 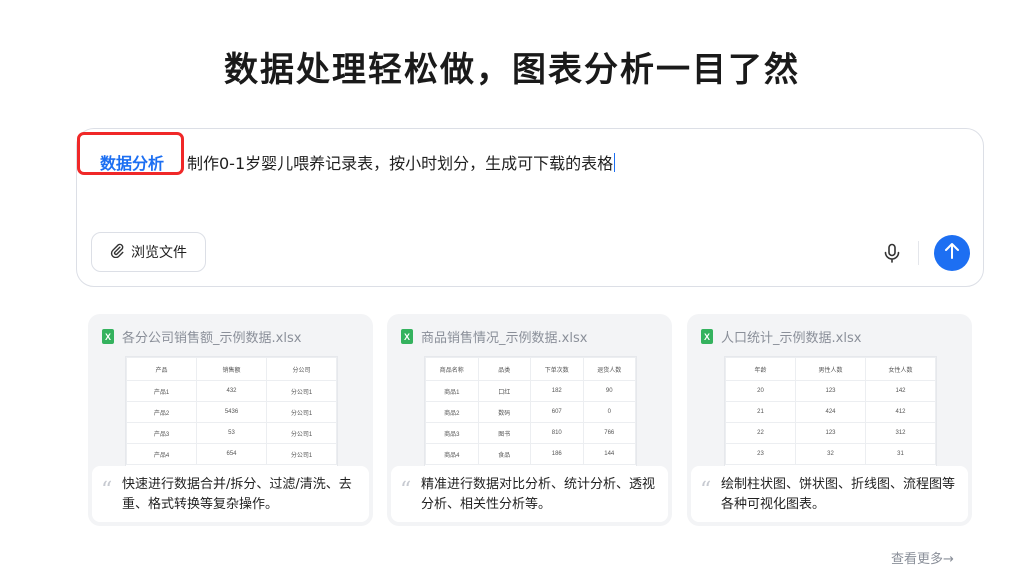 I want to click on card-header: X 各分公司销售额_示例数据.xlsx, so click(x=201, y=336).